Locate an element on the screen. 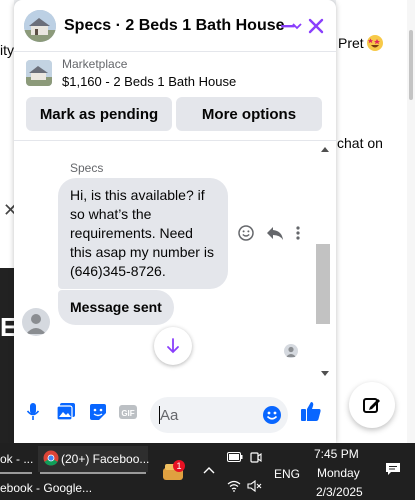  header-divider is located at coordinates (175, 140).